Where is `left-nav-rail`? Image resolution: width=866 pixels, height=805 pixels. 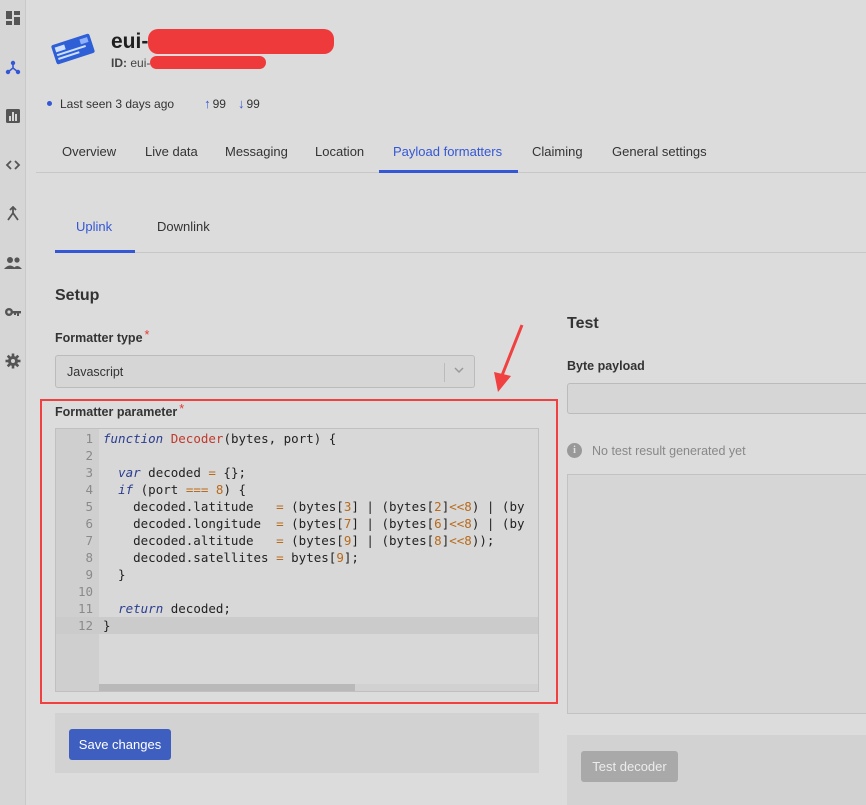
left-nav-rail is located at coordinates (13, 402).